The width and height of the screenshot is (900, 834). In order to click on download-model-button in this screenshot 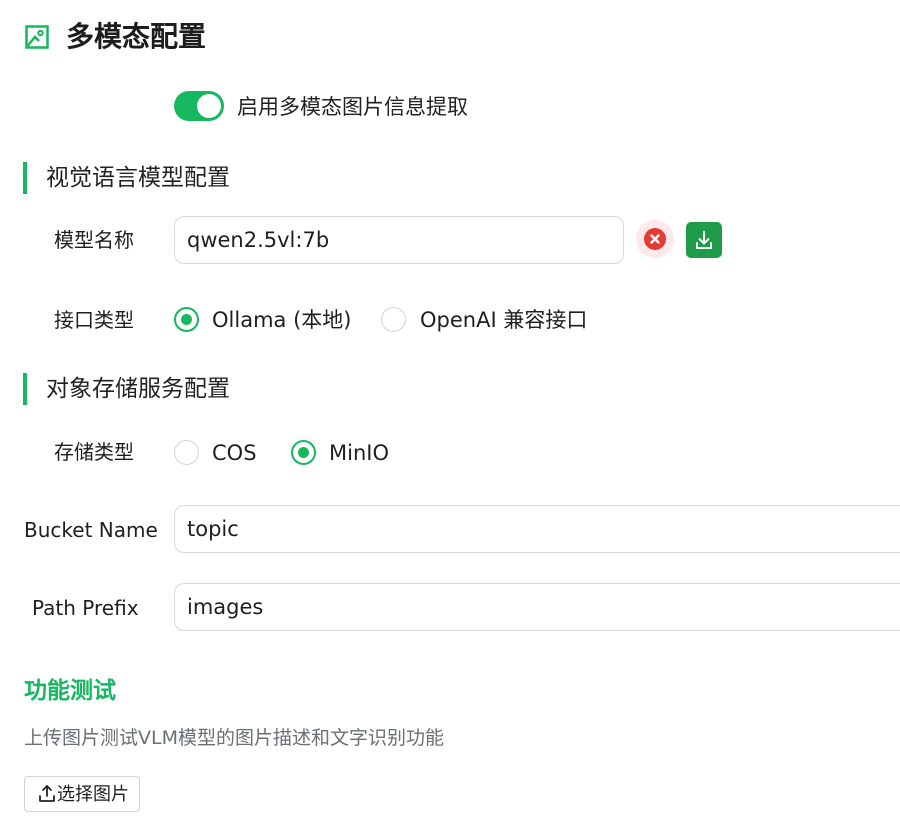, I will do `click(704, 240)`.